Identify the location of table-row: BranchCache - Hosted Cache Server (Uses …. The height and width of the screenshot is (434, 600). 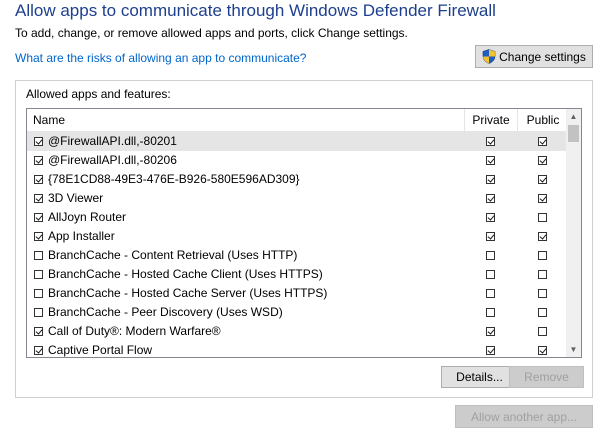
(297, 293).